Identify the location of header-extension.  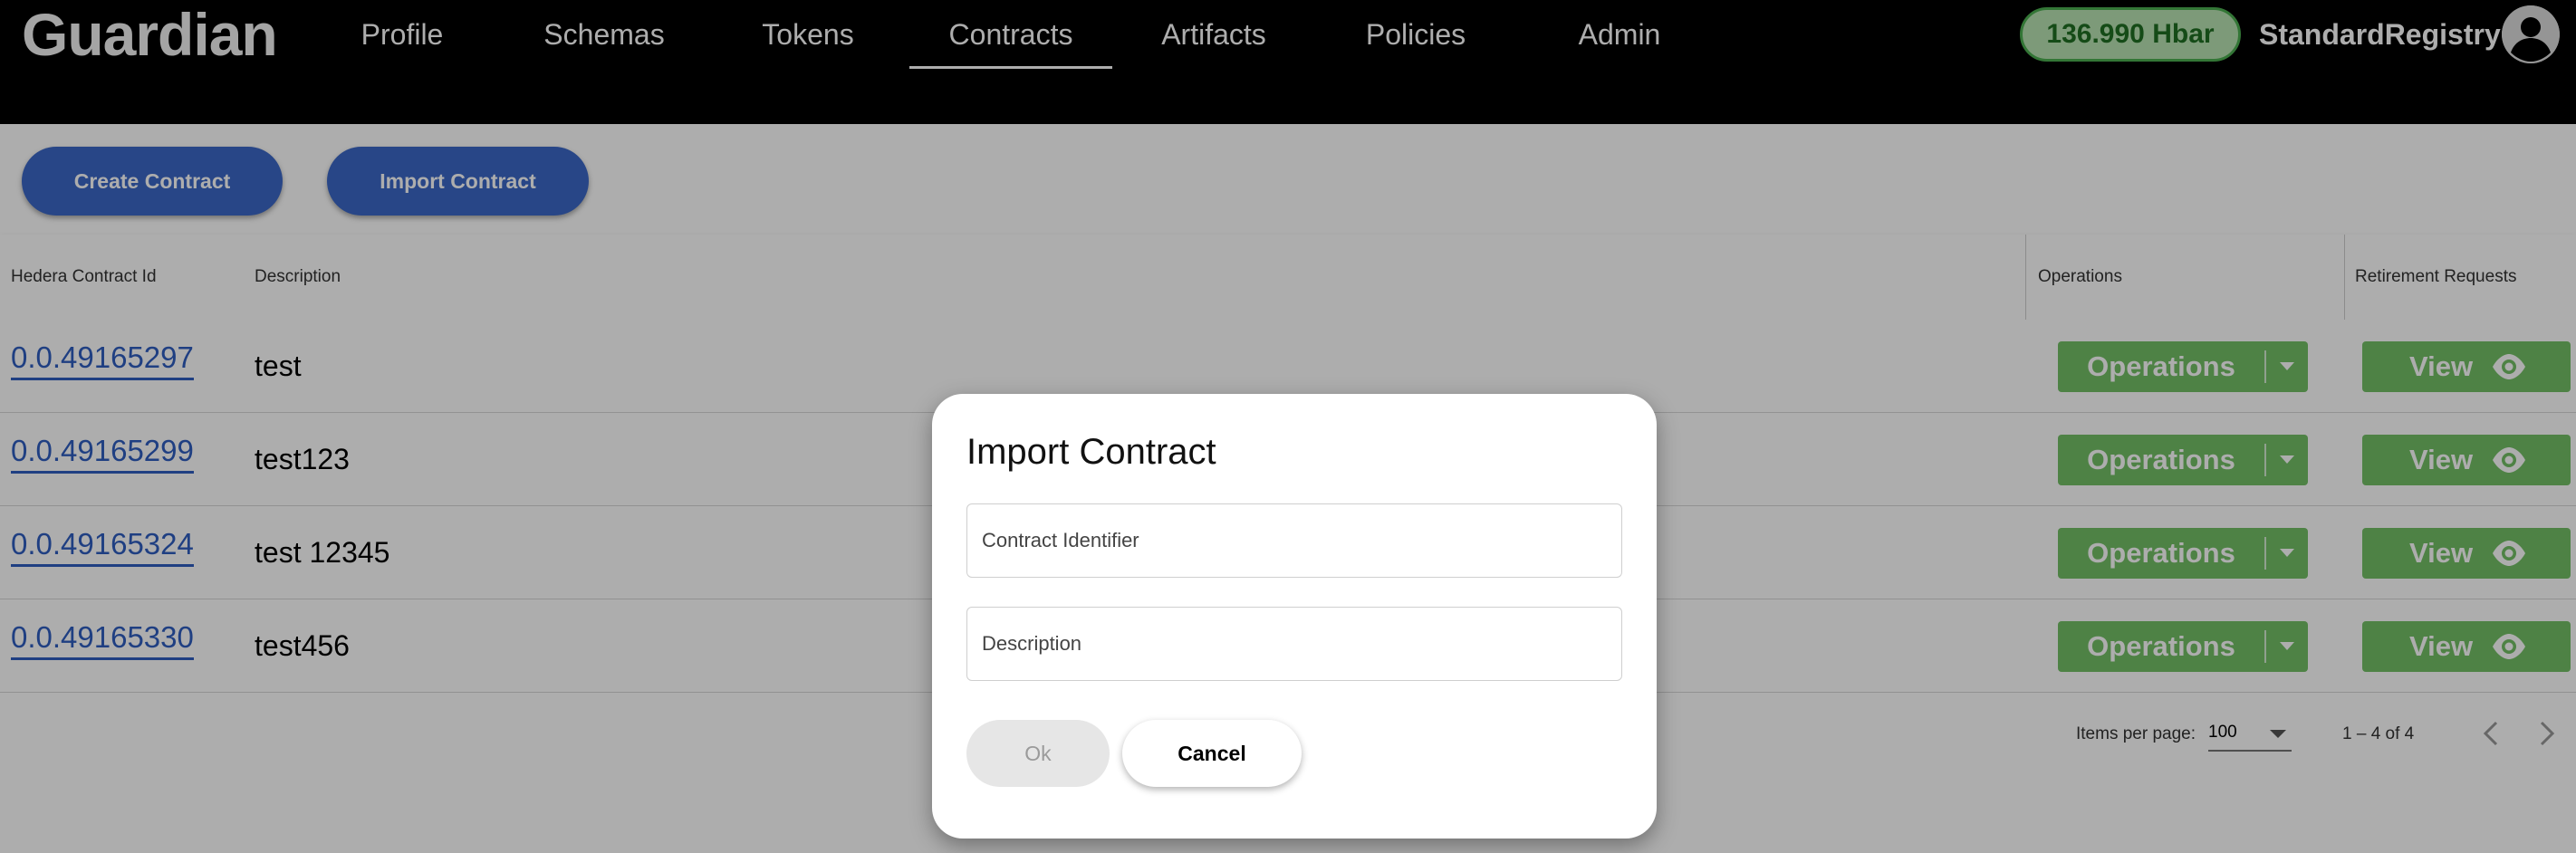
(1288, 96).